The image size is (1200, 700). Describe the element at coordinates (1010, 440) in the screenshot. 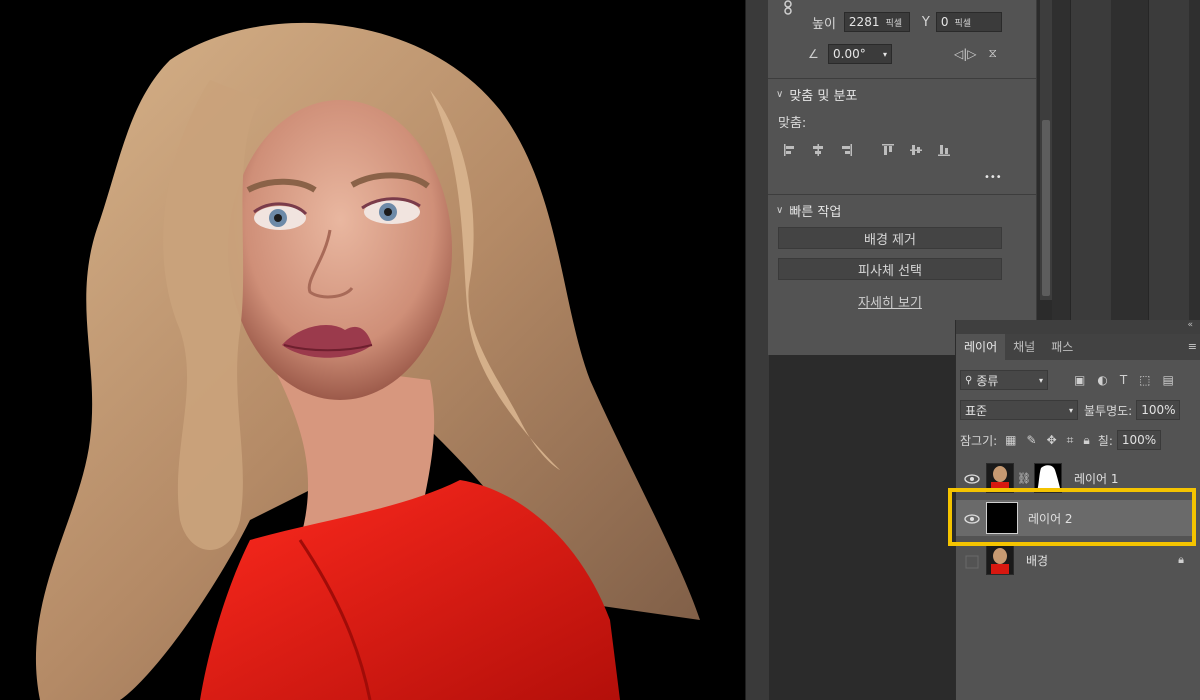

I see `lock-transparent-icon: ▦` at that location.